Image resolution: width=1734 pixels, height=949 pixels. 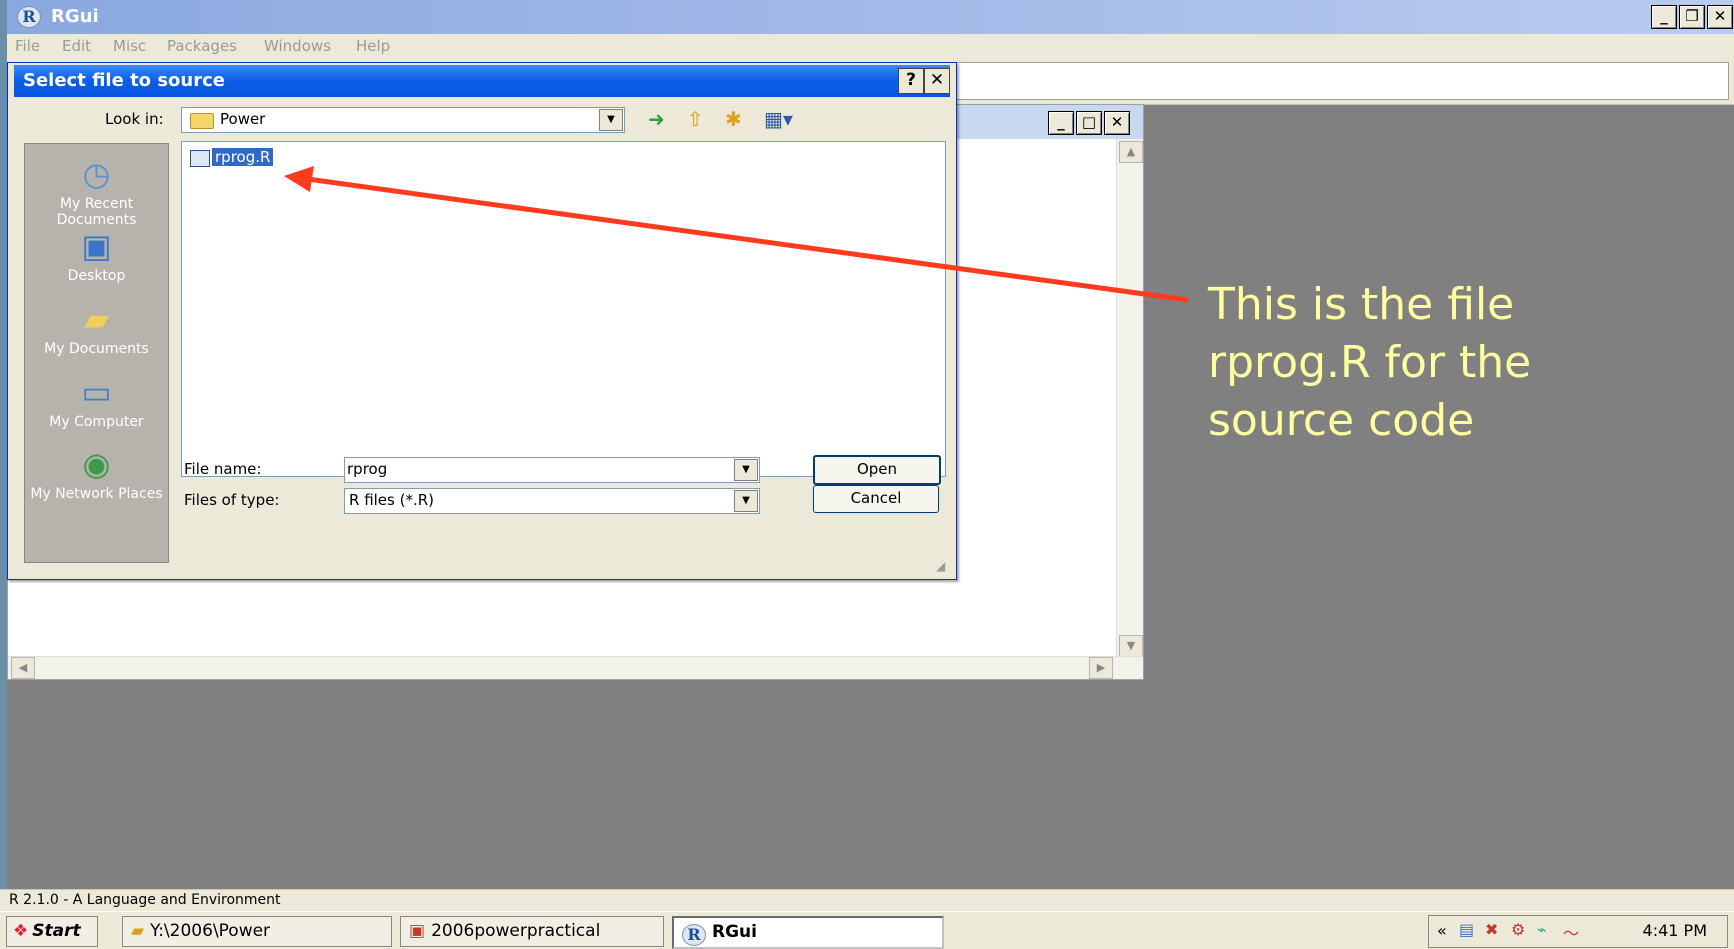 I want to click on clock: 4:41 PM, so click(x=1674, y=930).